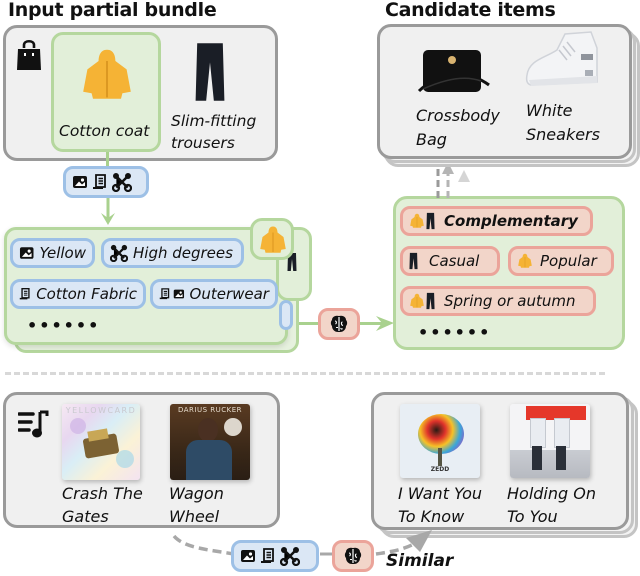 The width and height of the screenshot is (640, 576). I want to click on attribute-chip-outerwear: Outerwear, so click(214, 294).